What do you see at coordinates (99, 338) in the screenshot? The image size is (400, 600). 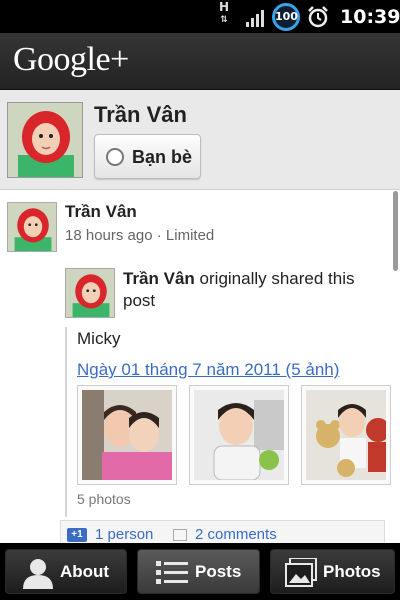 I see `post-caption: Micky` at bounding box center [99, 338].